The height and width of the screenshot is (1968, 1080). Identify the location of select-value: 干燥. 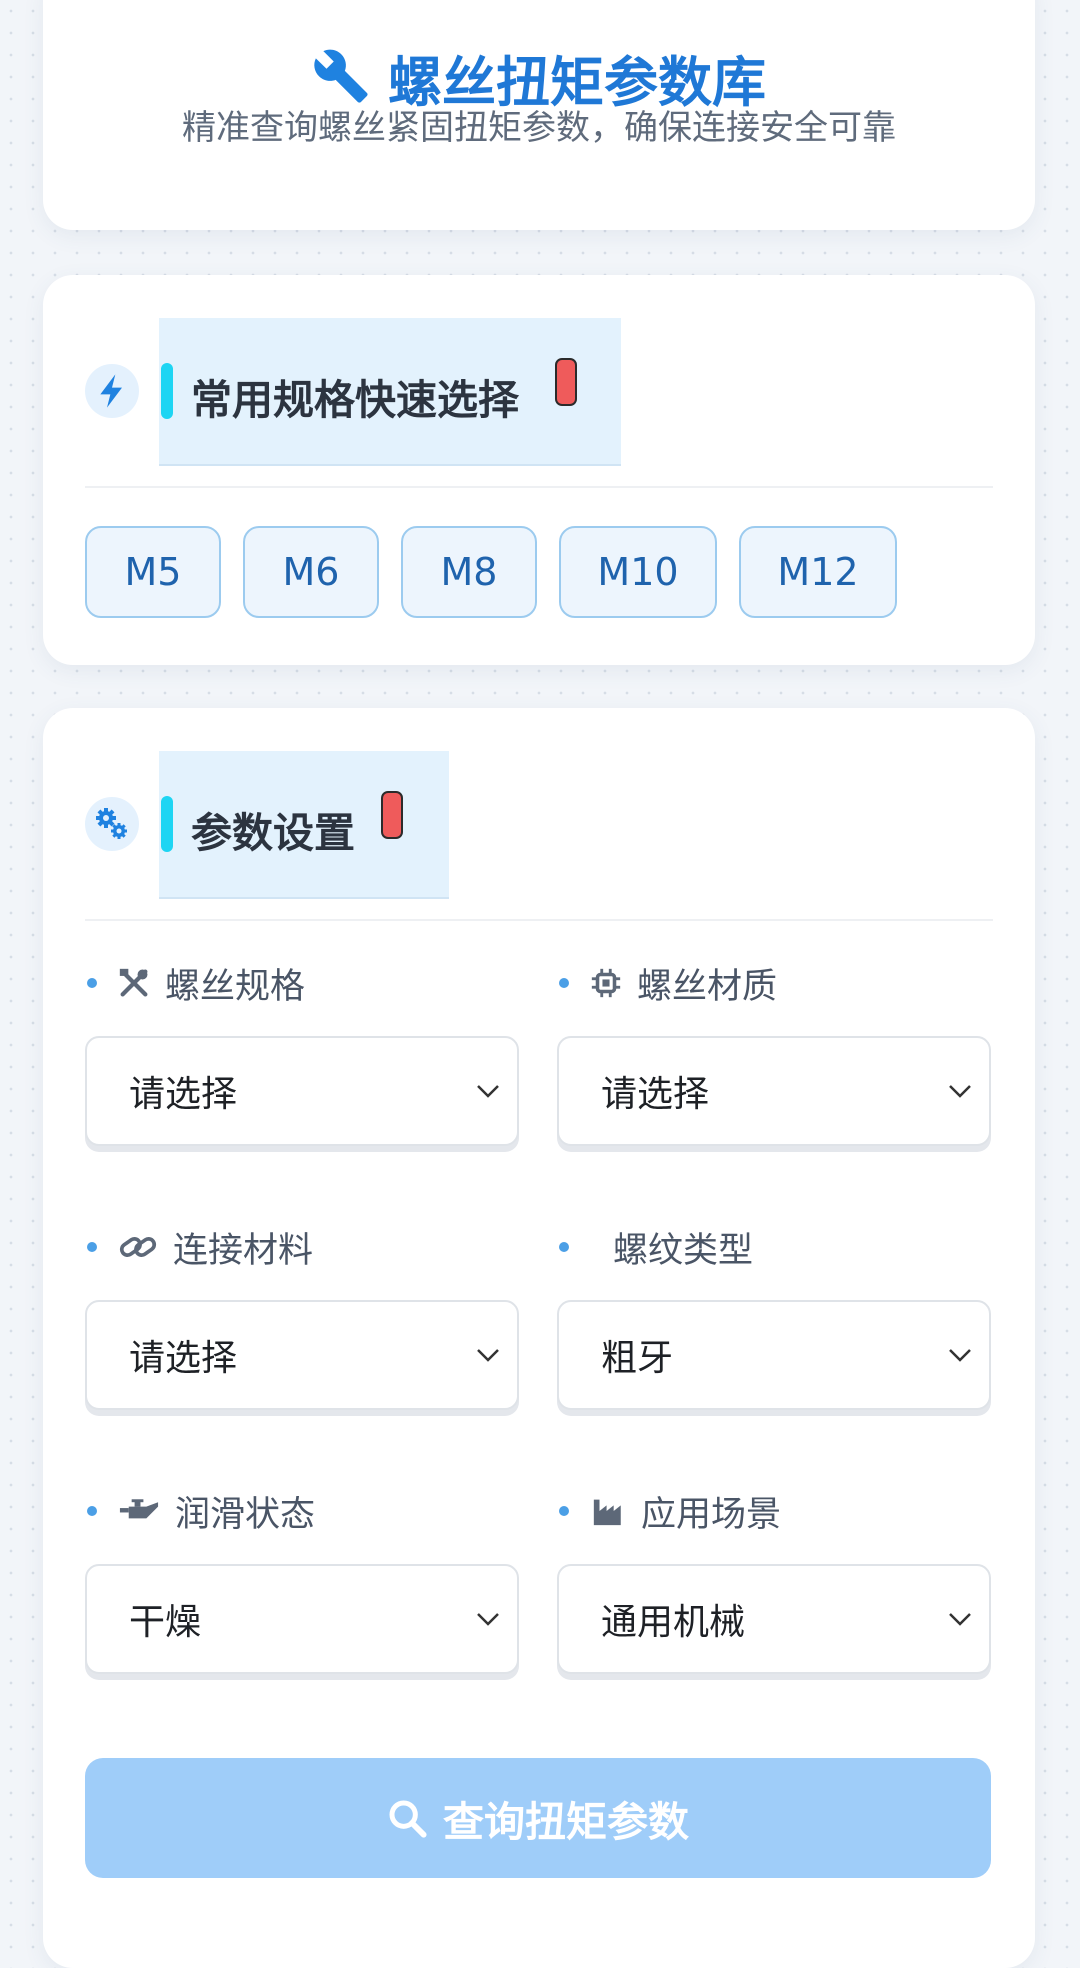
(165, 1622).